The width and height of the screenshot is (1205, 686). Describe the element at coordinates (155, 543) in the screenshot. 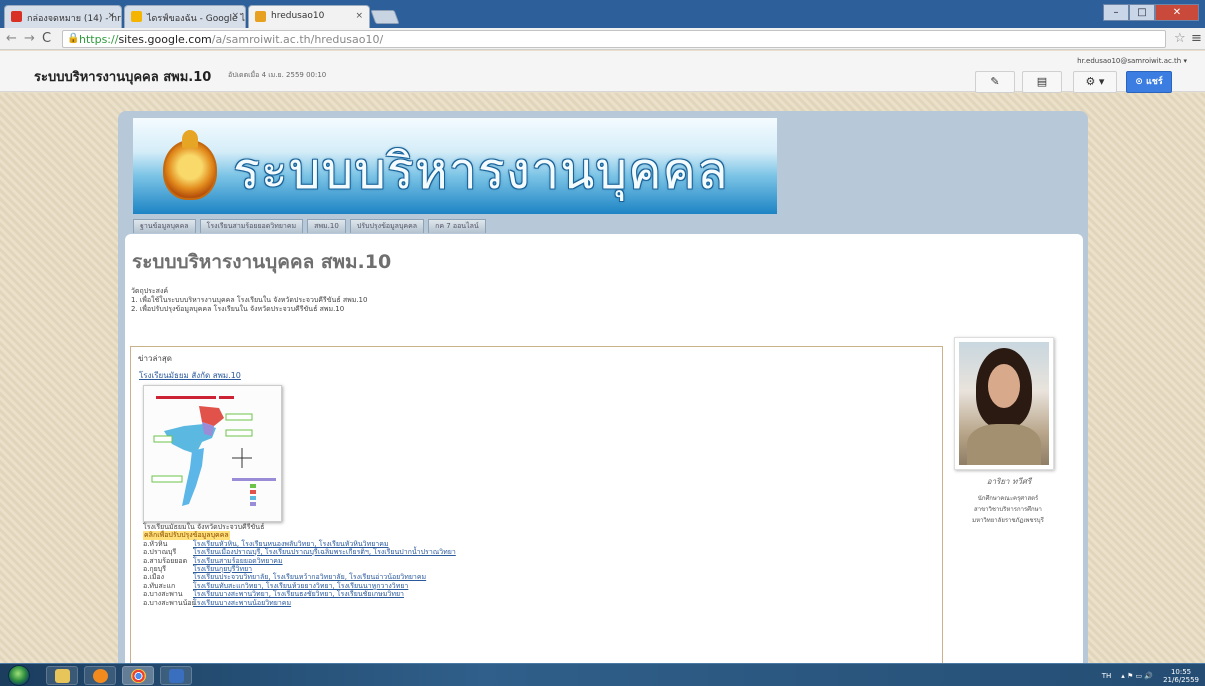

I see `district-name: อ.หัวหิน` at that location.